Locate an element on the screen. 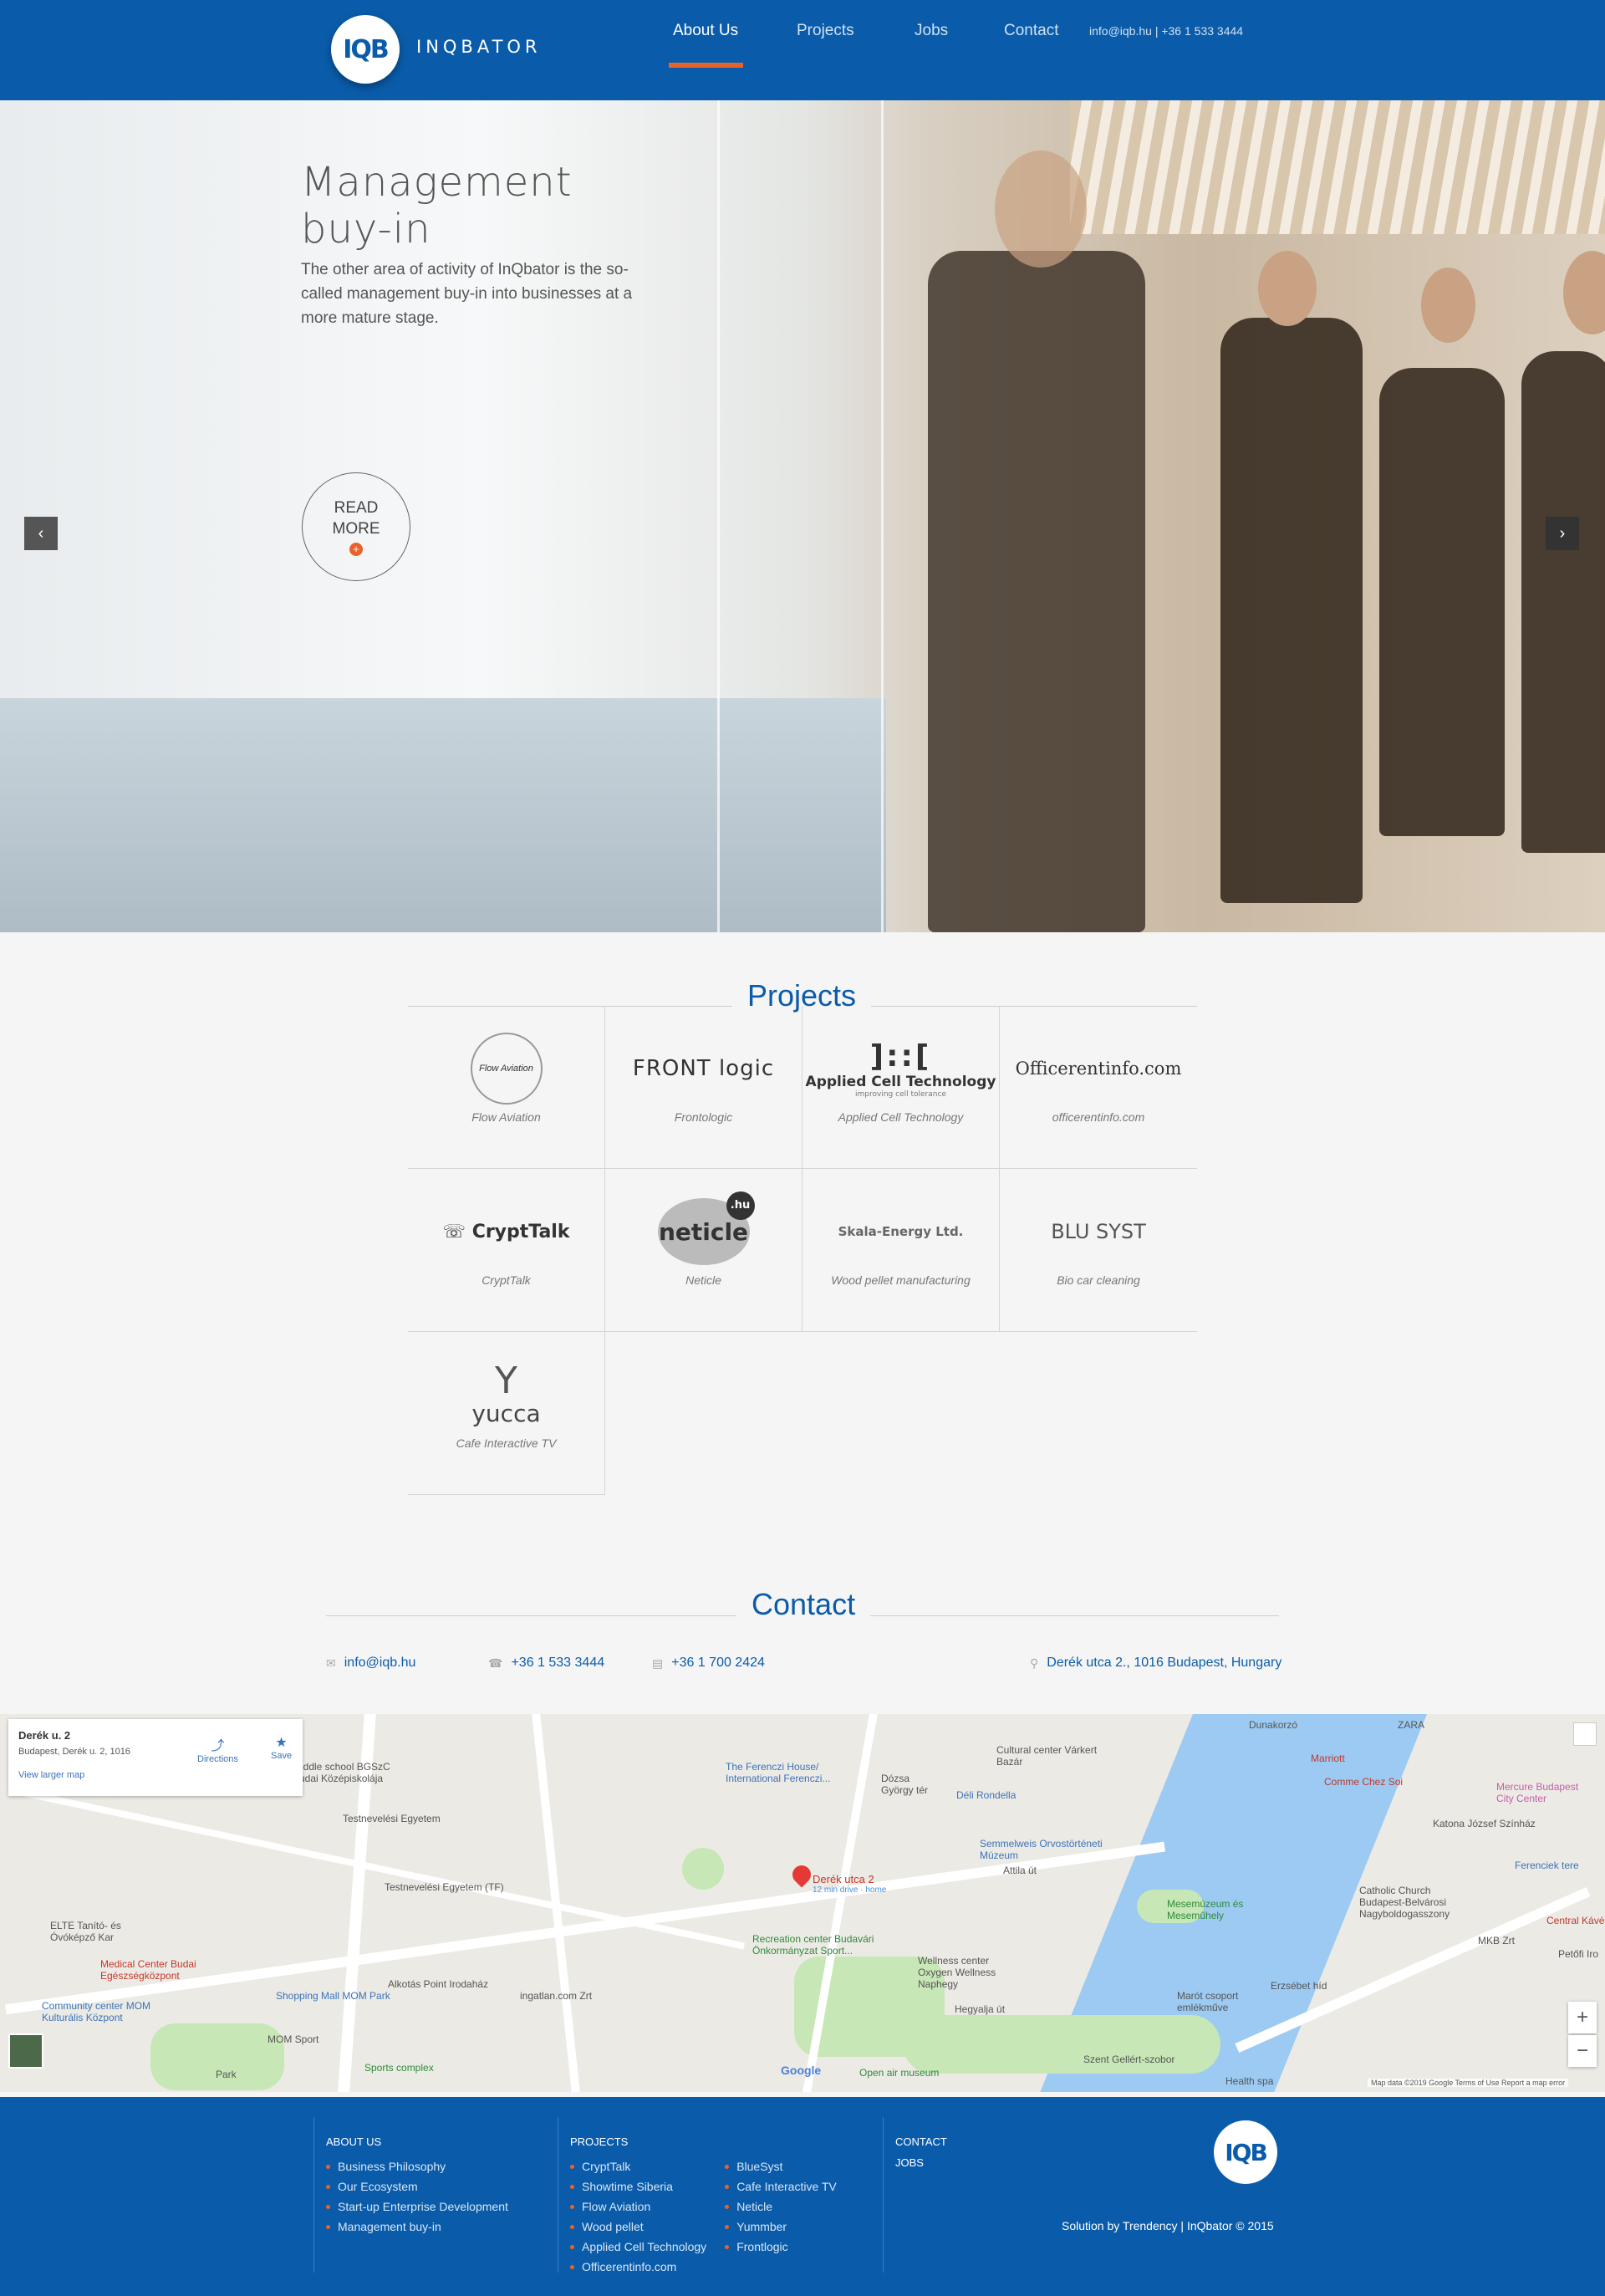 The width and height of the screenshot is (1605, 2296). zoom-out-button: − is located at coordinates (1582, 2051).